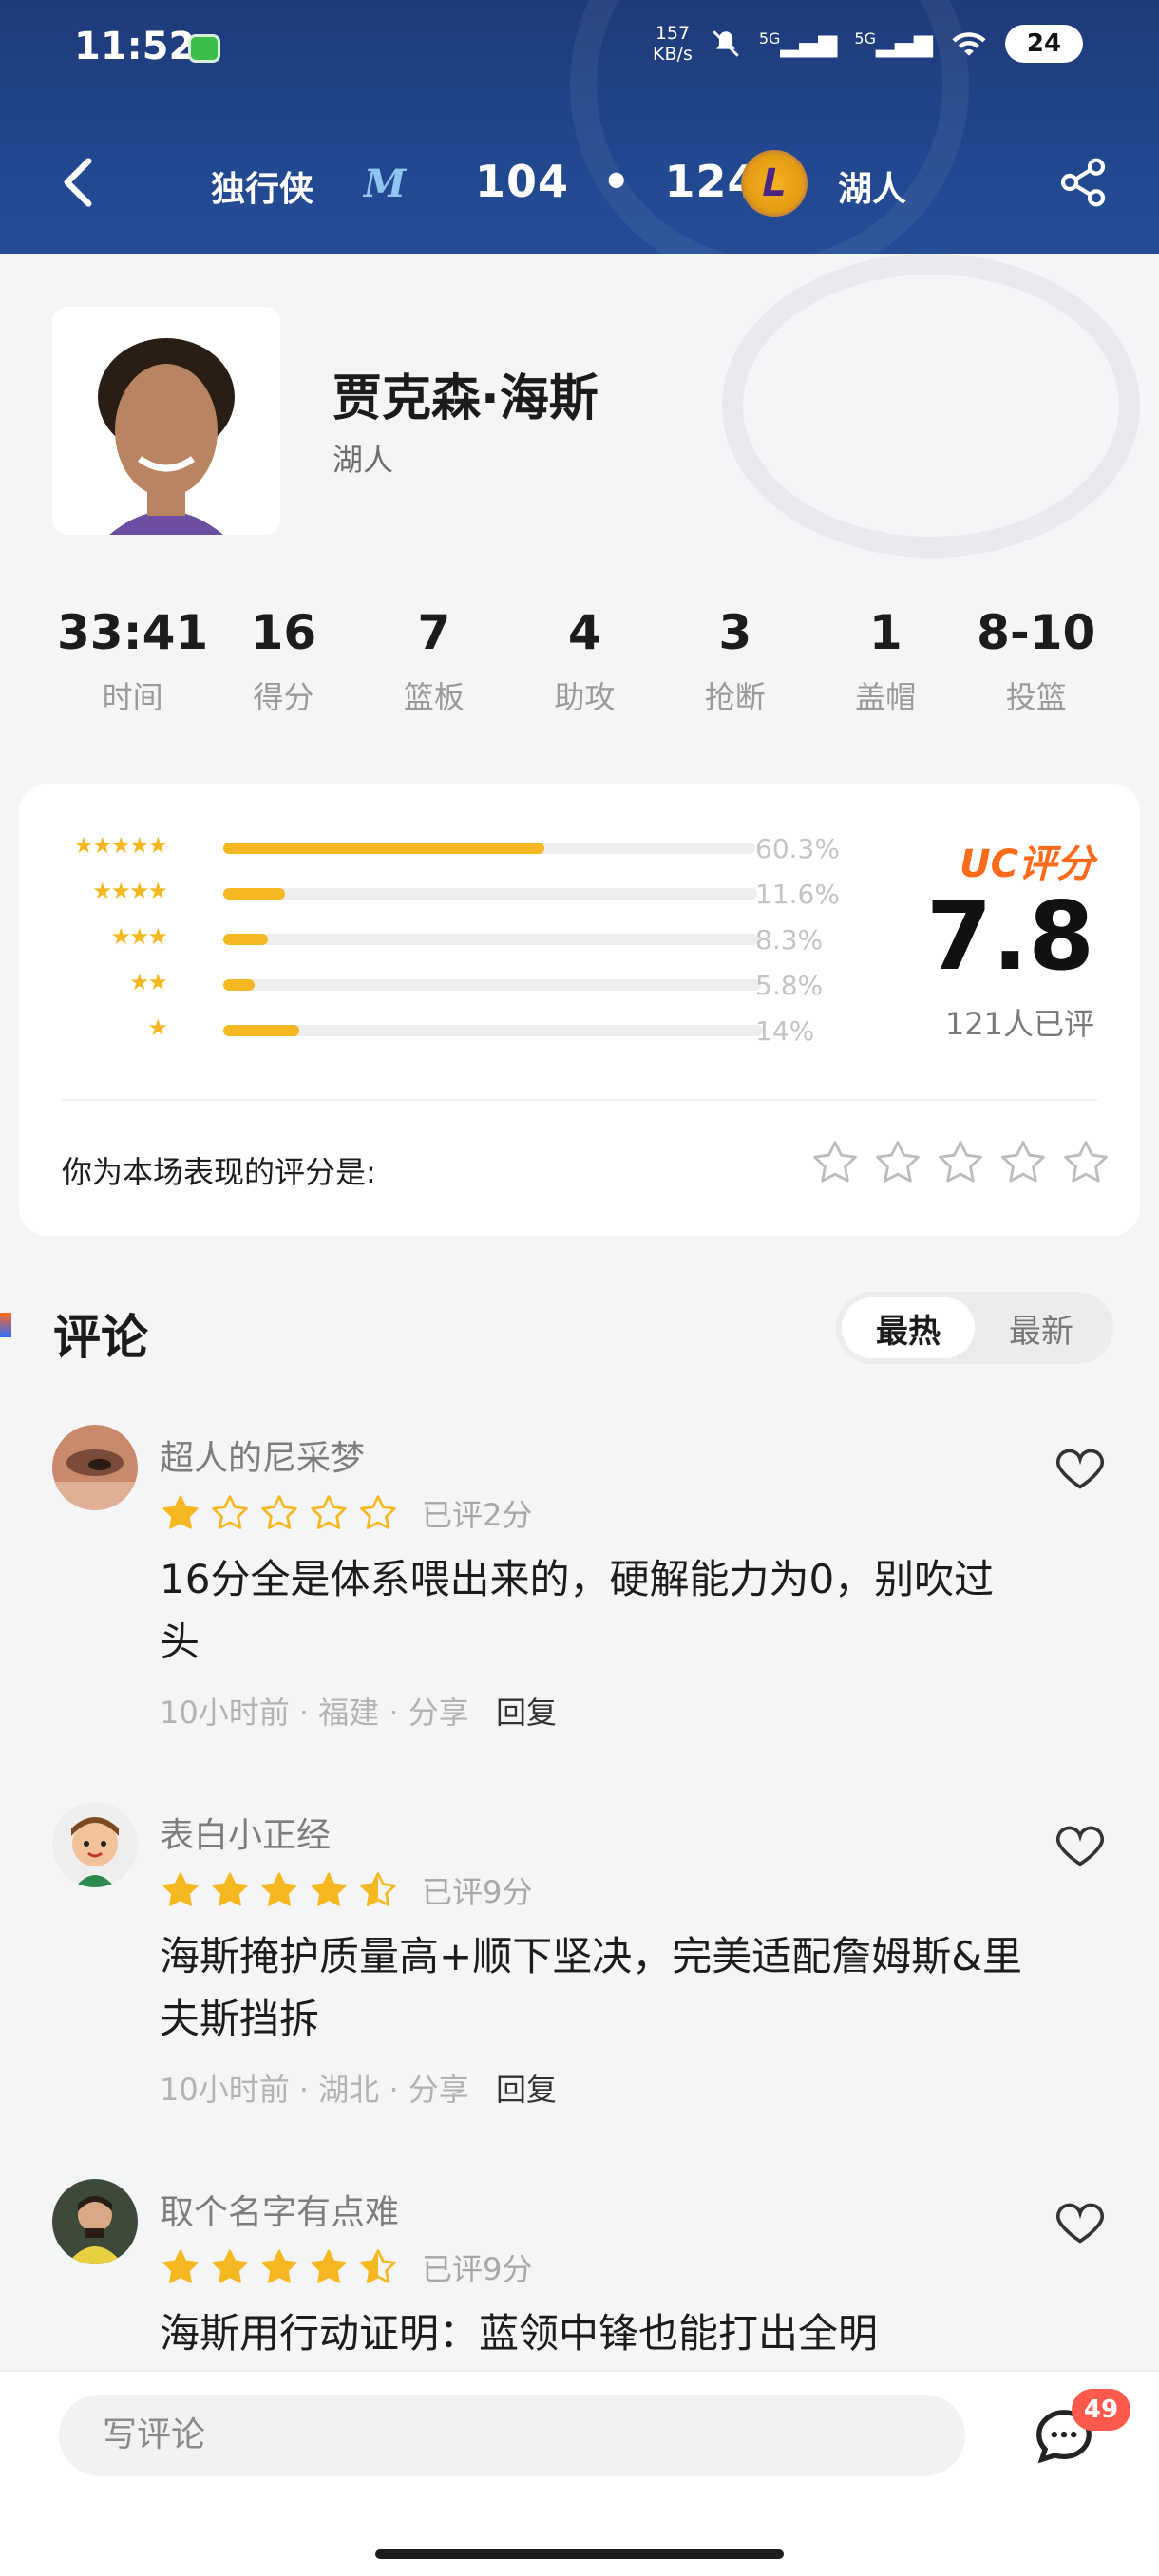 The width and height of the screenshot is (1159, 2576). What do you see at coordinates (434, 676) in the screenshot?
I see `stat-item: 7 篮板` at bounding box center [434, 676].